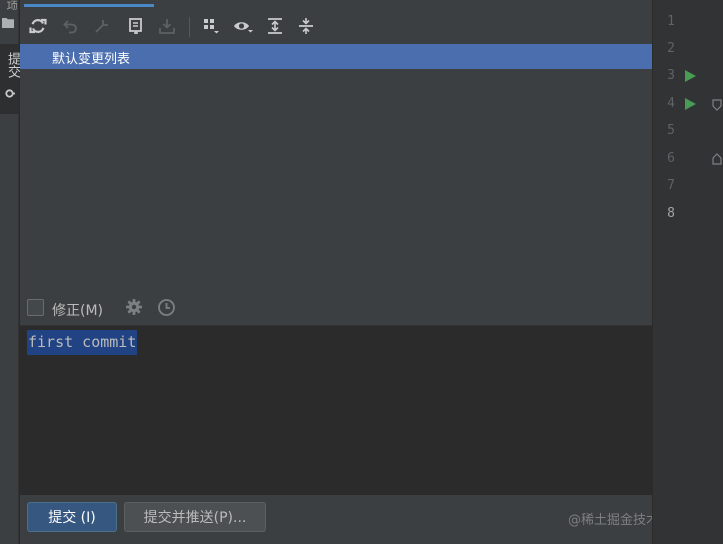 The image size is (723, 544). I want to click on diff-icon, so click(136, 26).